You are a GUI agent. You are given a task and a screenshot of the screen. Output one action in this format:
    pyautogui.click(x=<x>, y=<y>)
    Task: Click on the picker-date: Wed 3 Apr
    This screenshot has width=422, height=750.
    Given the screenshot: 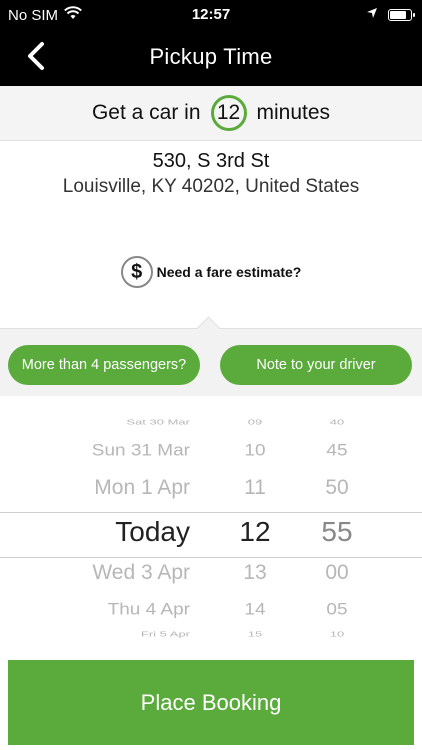 What is the action you would take?
    pyautogui.click(x=141, y=572)
    